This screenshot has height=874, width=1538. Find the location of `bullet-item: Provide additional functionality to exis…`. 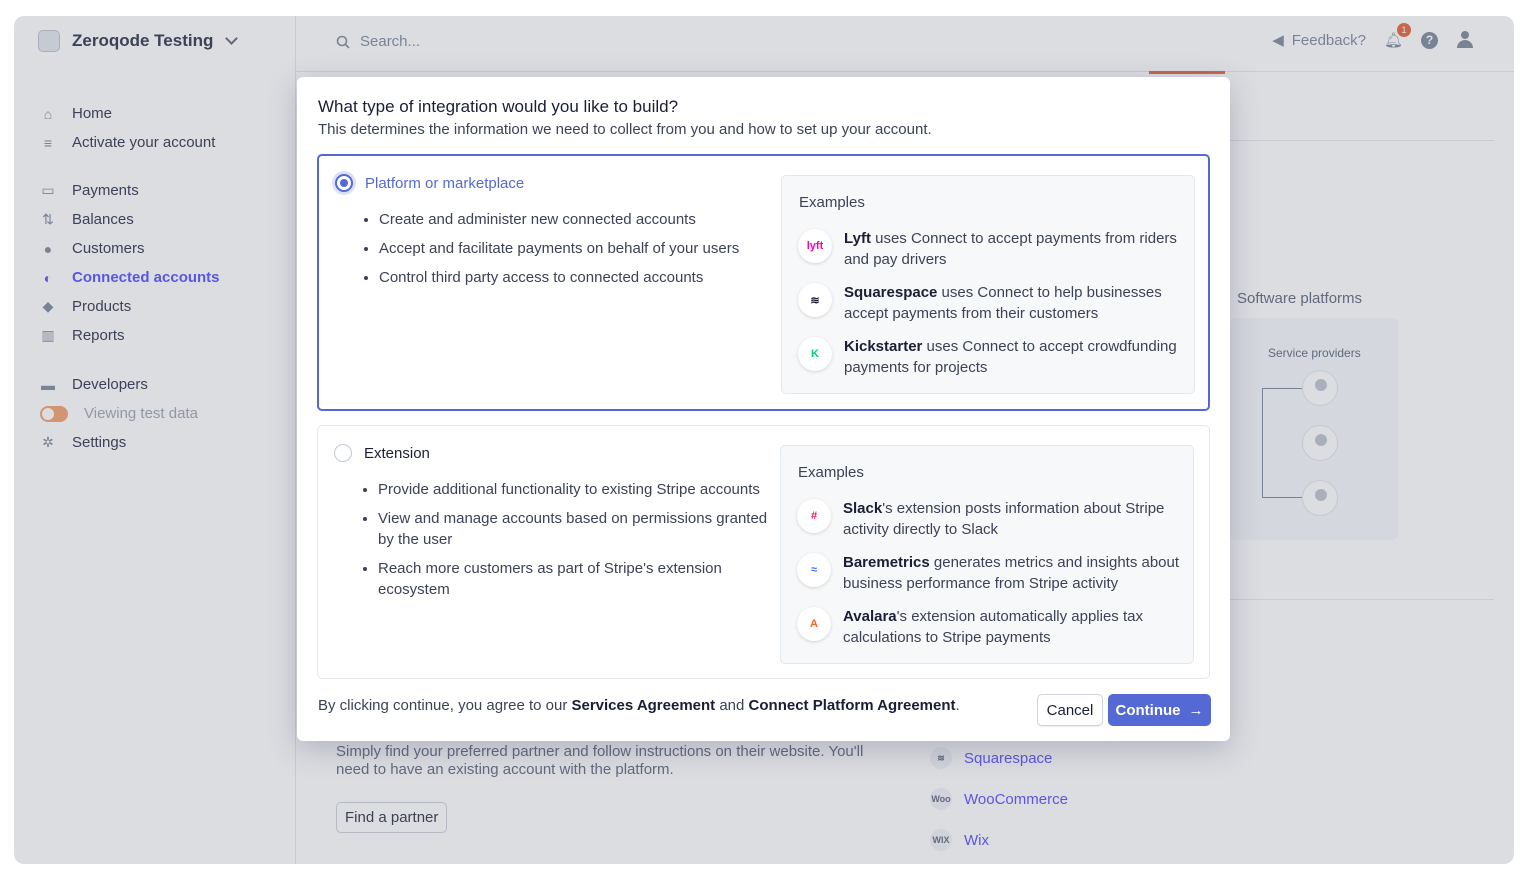

bullet-item: Provide additional functionality to exis… is located at coordinates (575, 489).